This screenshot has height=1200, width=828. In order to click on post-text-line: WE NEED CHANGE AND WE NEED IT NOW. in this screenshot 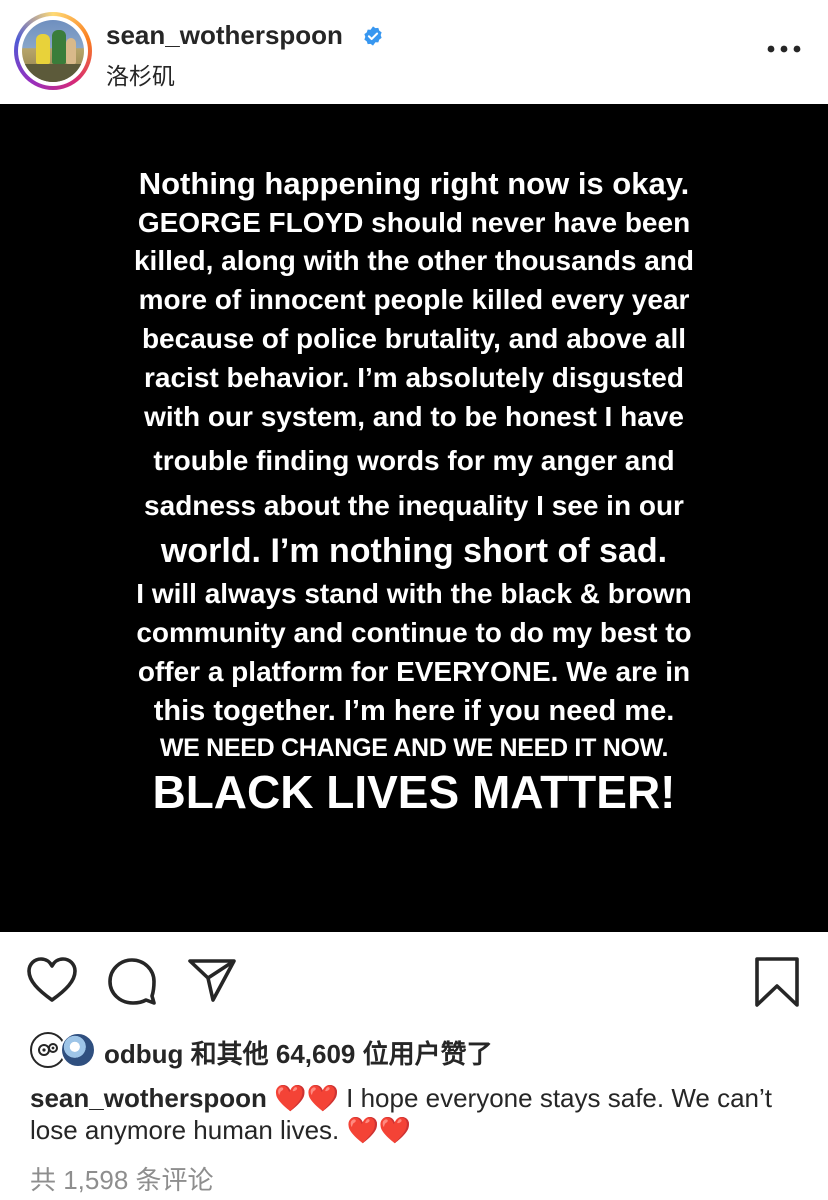, I will do `click(414, 748)`.